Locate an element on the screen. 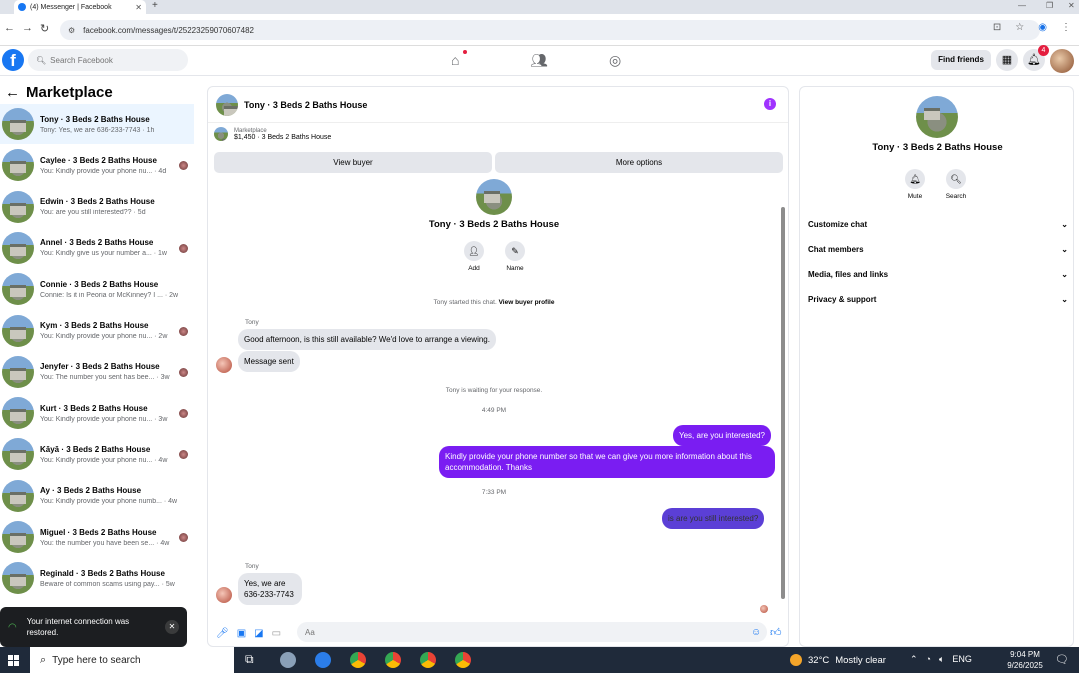 The width and height of the screenshot is (1079, 673). restore-icon: ❐ is located at coordinates (1049, 5).